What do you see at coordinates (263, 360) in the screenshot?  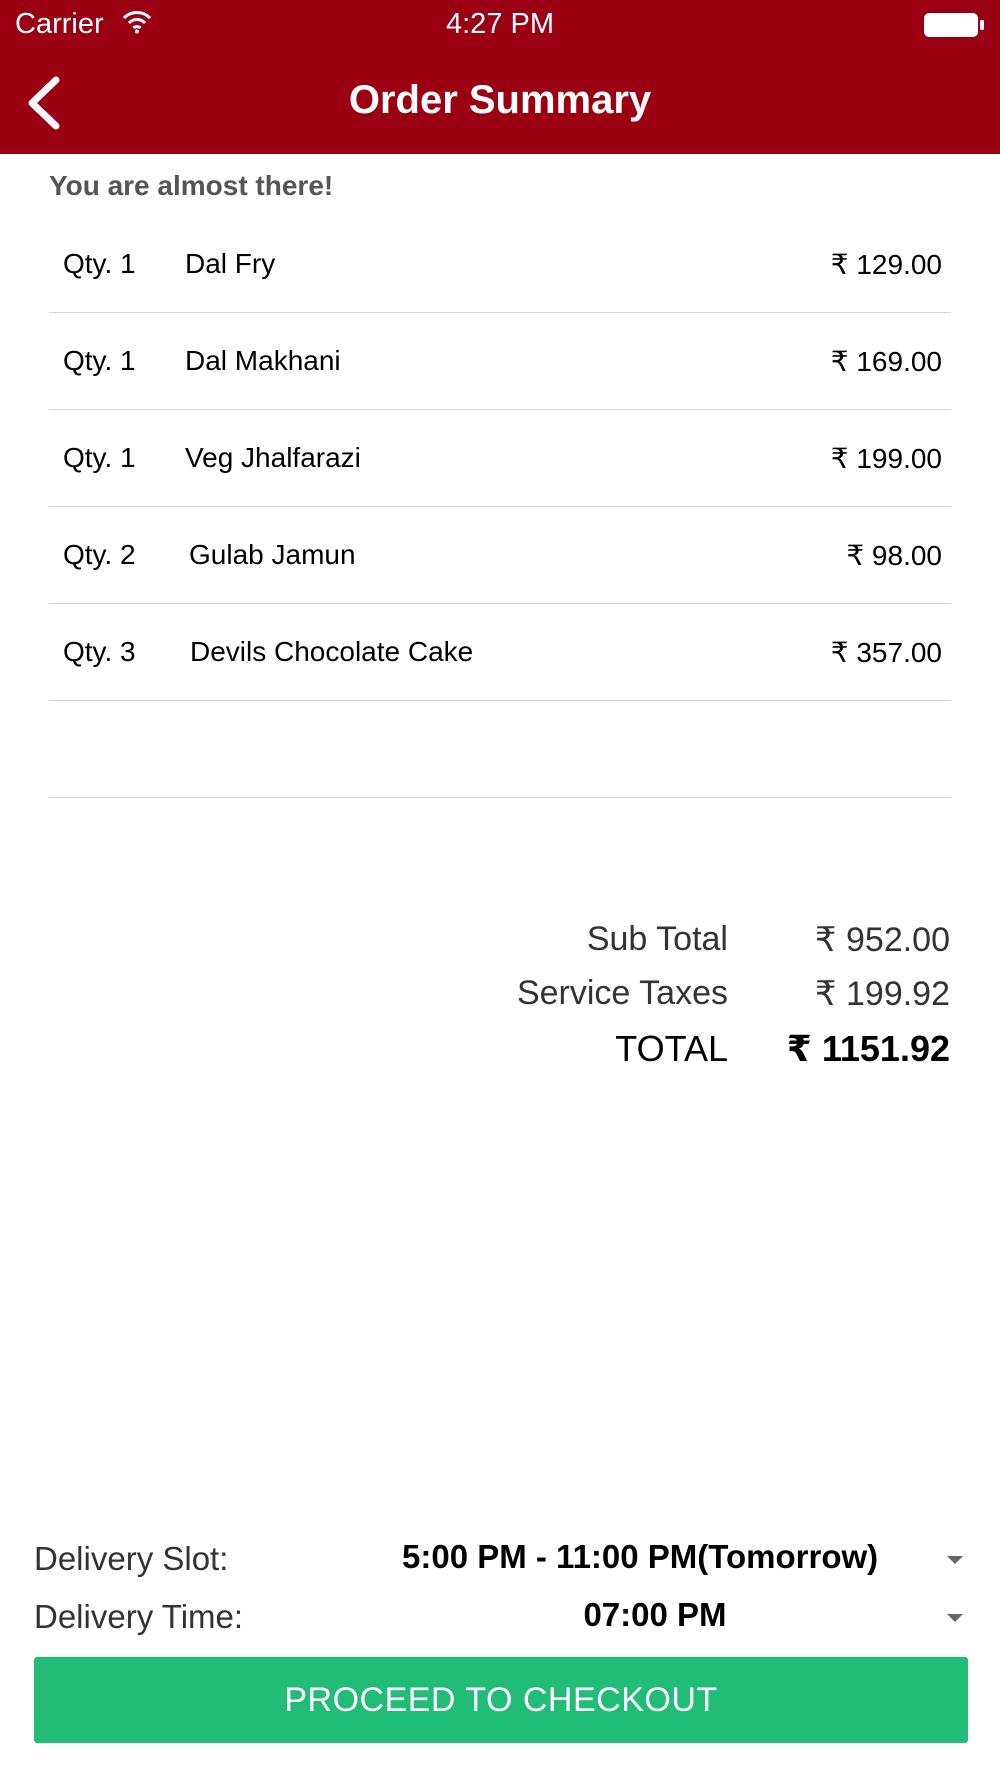 I see `item-name: Dal Makhani` at bounding box center [263, 360].